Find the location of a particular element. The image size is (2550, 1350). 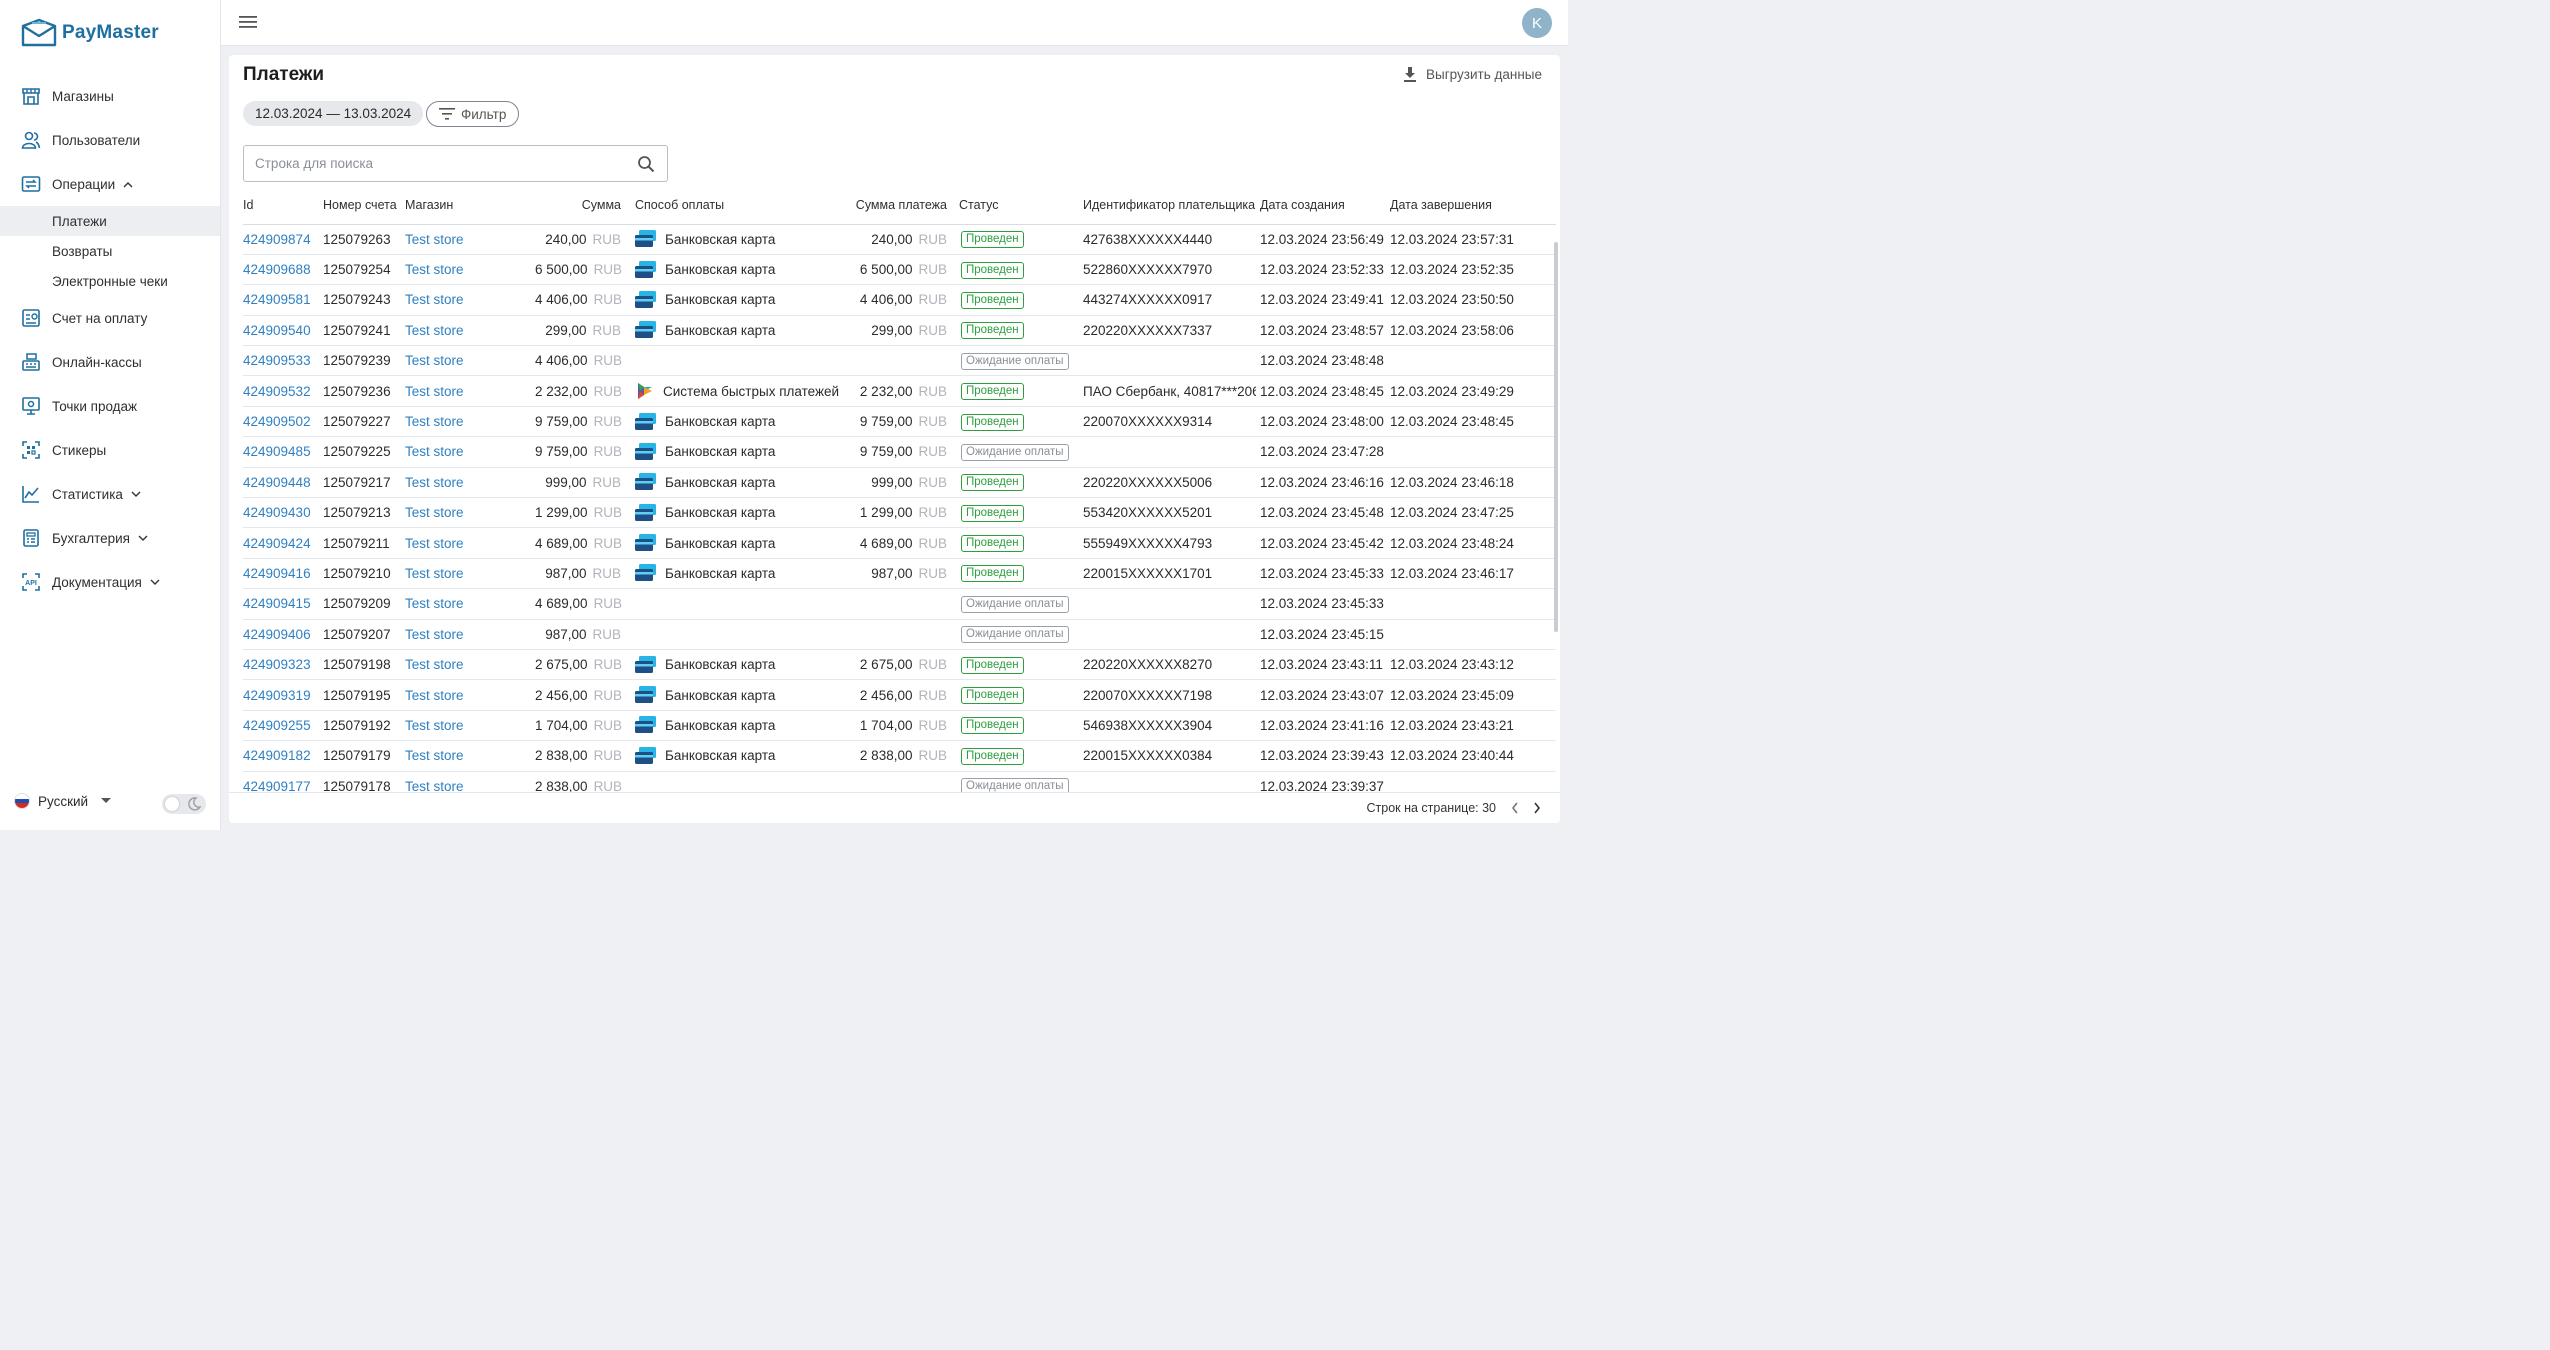

payment-id-link: 424909323 is located at coordinates (277, 664).